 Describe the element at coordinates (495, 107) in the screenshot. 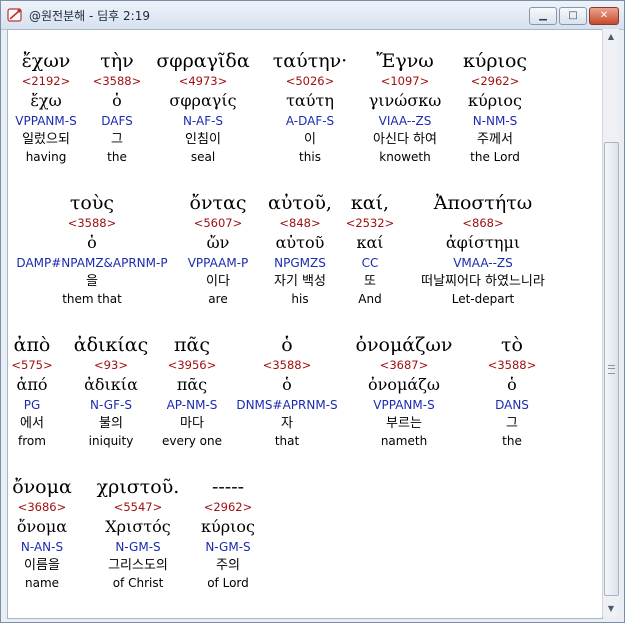

I see `word-card: κύριος <2962> κύριος N-NM-S 주께서 the Lord` at that location.